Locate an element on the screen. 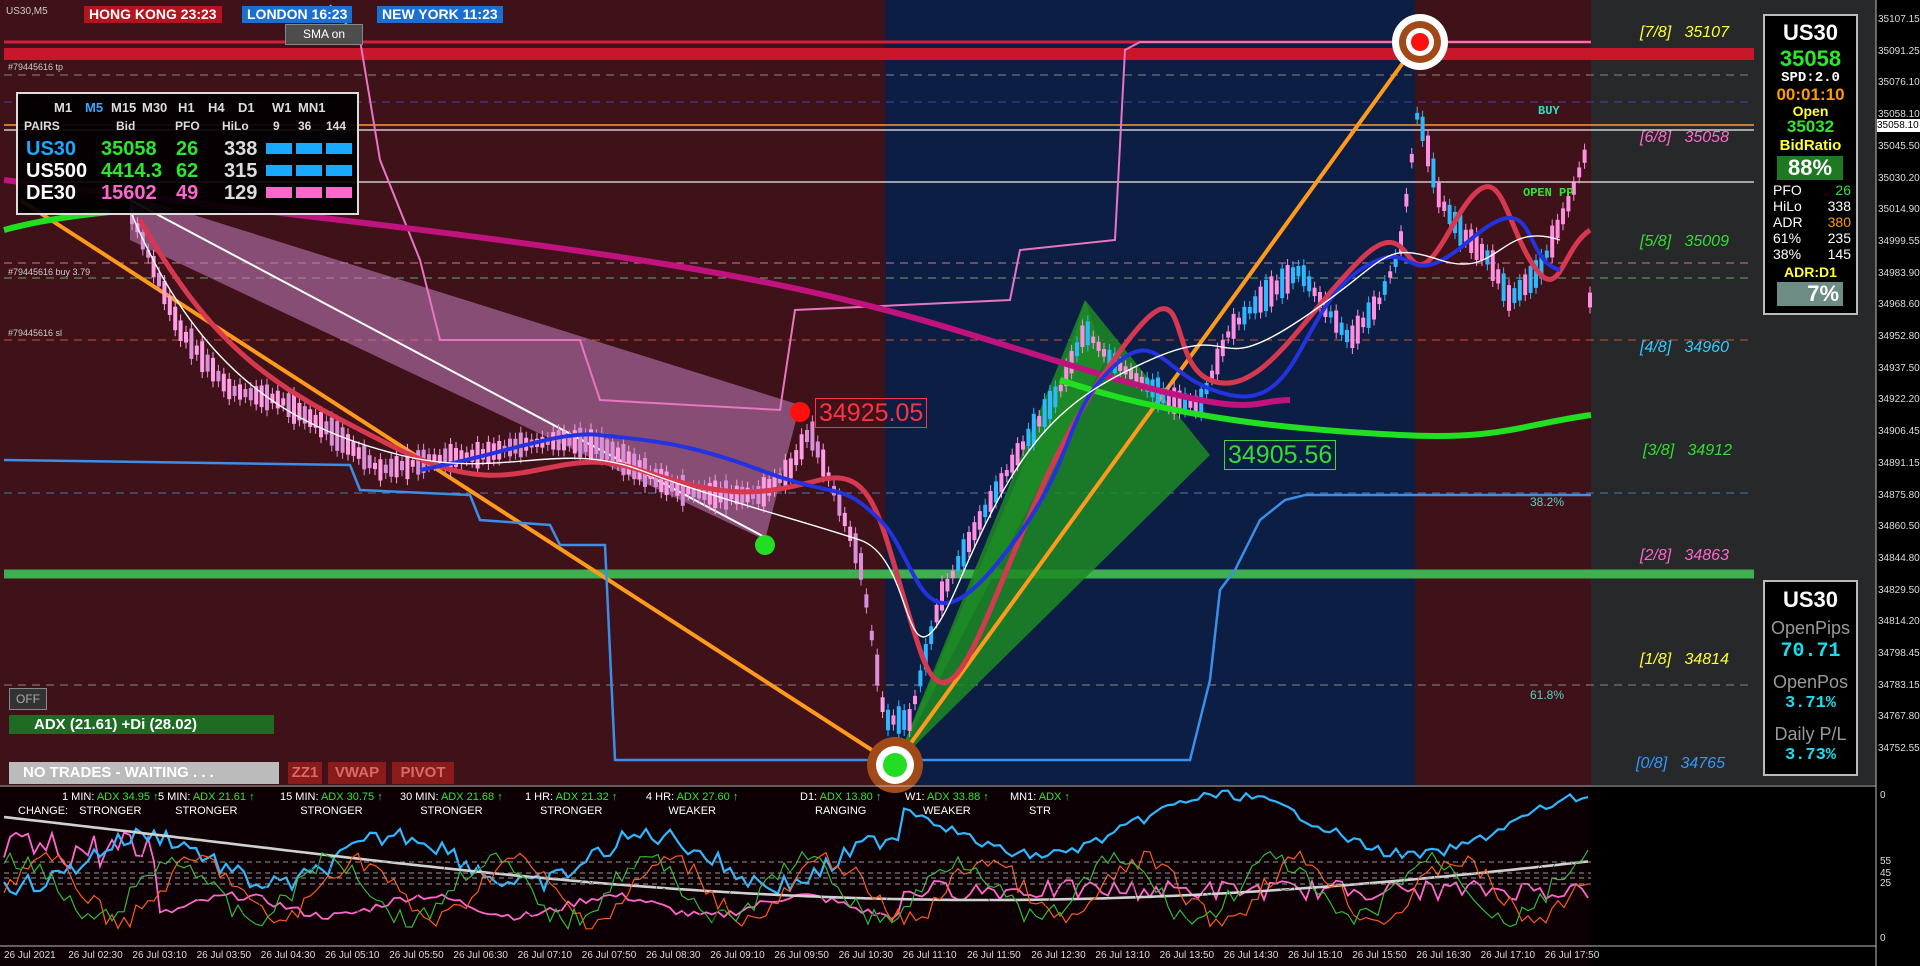 This screenshot has width=1920, height=966. swing-high-marker is located at coordinates (800, 412).